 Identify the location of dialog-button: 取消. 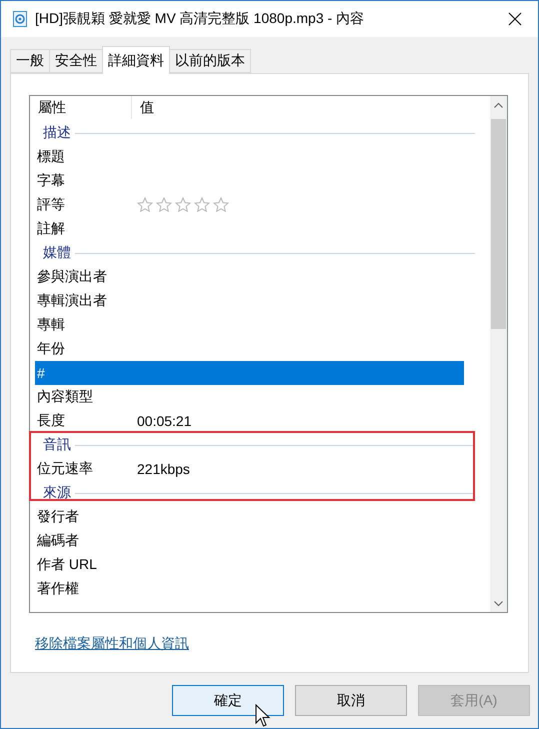
(351, 700).